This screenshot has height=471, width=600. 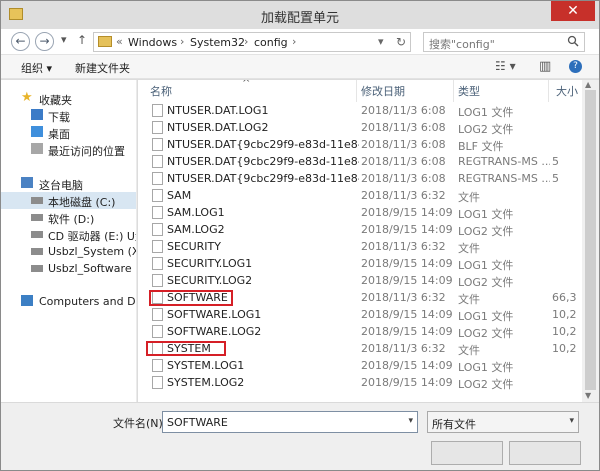 I want to click on file-name: SAM, so click(x=179, y=195).